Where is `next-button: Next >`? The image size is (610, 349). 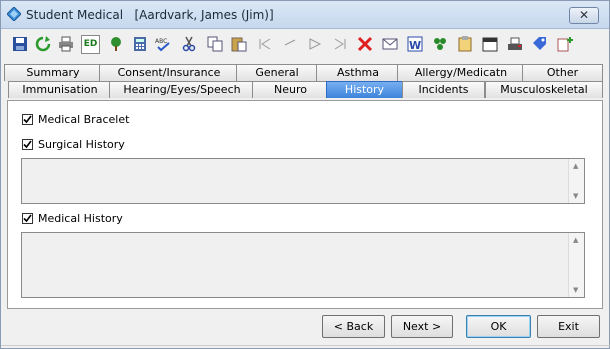 next-button: Next > is located at coordinates (422, 326).